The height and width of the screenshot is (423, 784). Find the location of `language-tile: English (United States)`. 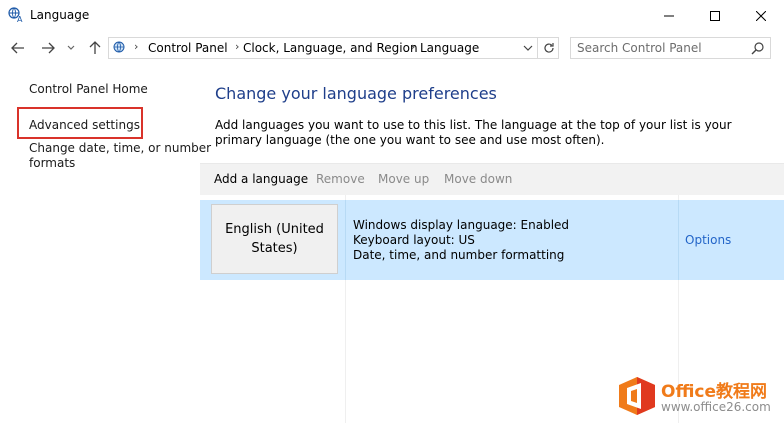

language-tile: English (United States) is located at coordinates (274, 239).